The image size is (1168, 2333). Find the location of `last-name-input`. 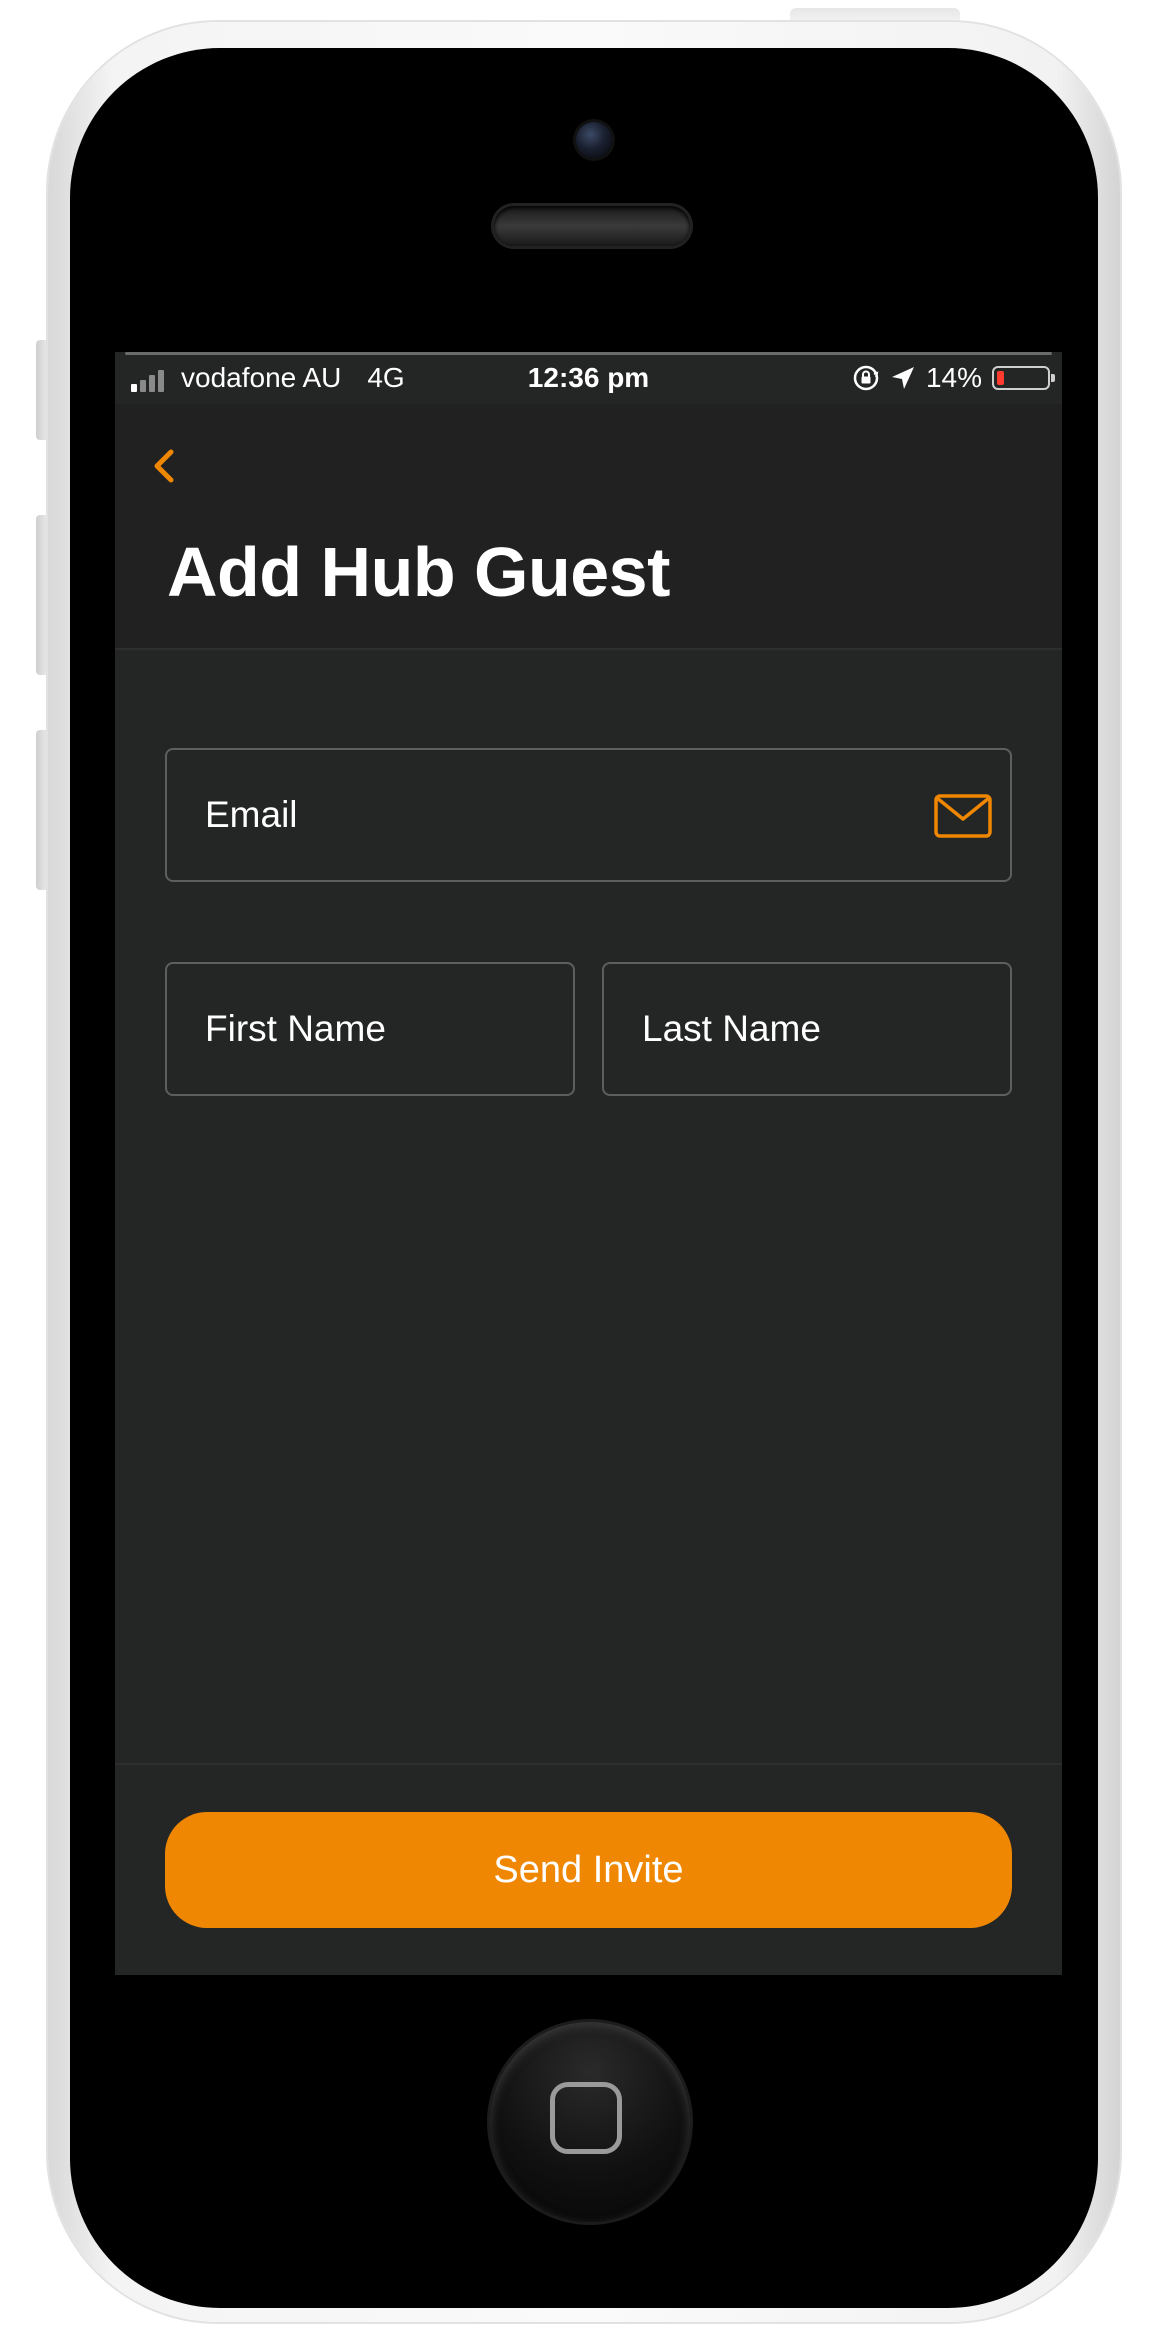

last-name-input is located at coordinates (816, 1029).